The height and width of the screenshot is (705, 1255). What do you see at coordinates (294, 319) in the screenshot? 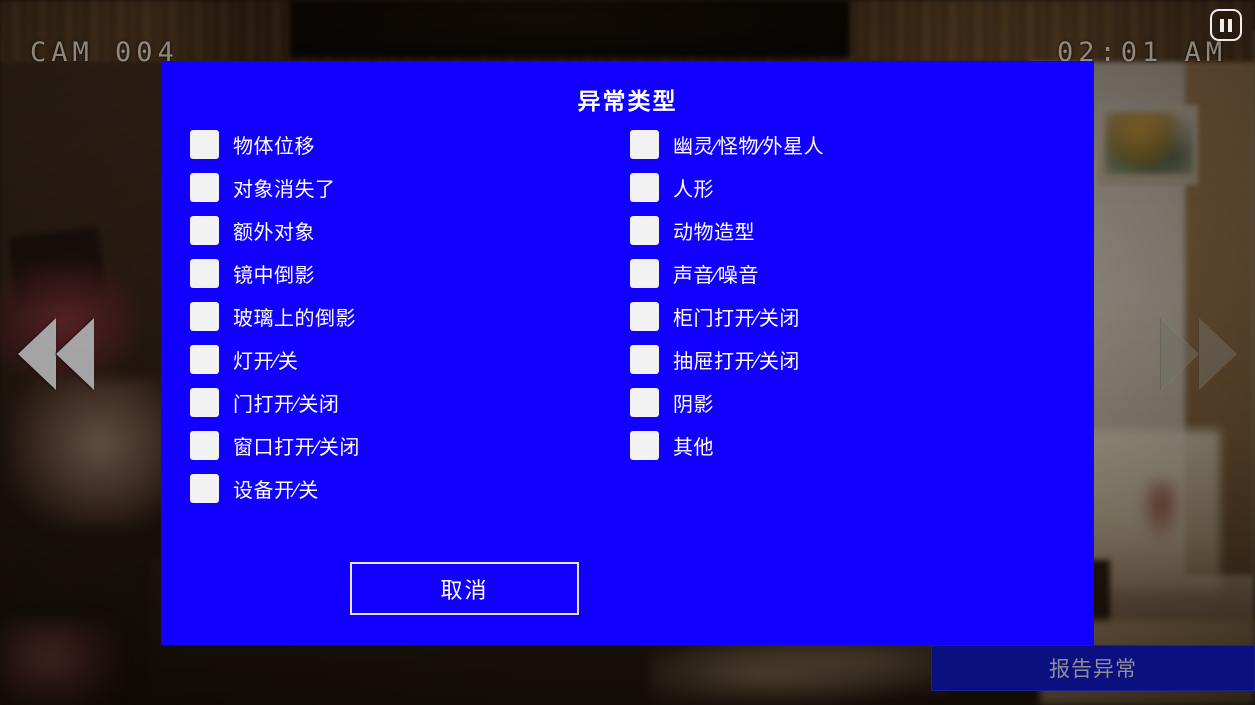
I see `anomaly-option-label: 玻璃上的倒影` at bounding box center [294, 319].